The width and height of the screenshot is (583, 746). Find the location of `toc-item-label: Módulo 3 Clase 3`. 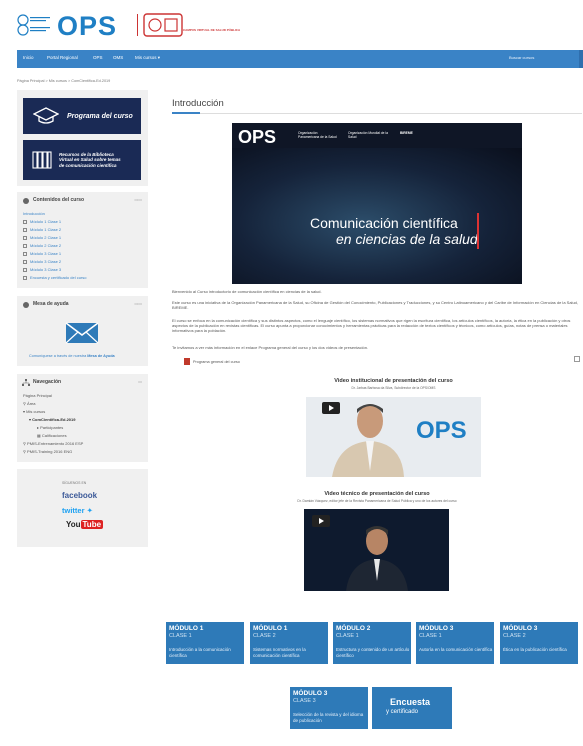

toc-item-label: Módulo 3 Clase 3 is located at coordinates (46, 269).